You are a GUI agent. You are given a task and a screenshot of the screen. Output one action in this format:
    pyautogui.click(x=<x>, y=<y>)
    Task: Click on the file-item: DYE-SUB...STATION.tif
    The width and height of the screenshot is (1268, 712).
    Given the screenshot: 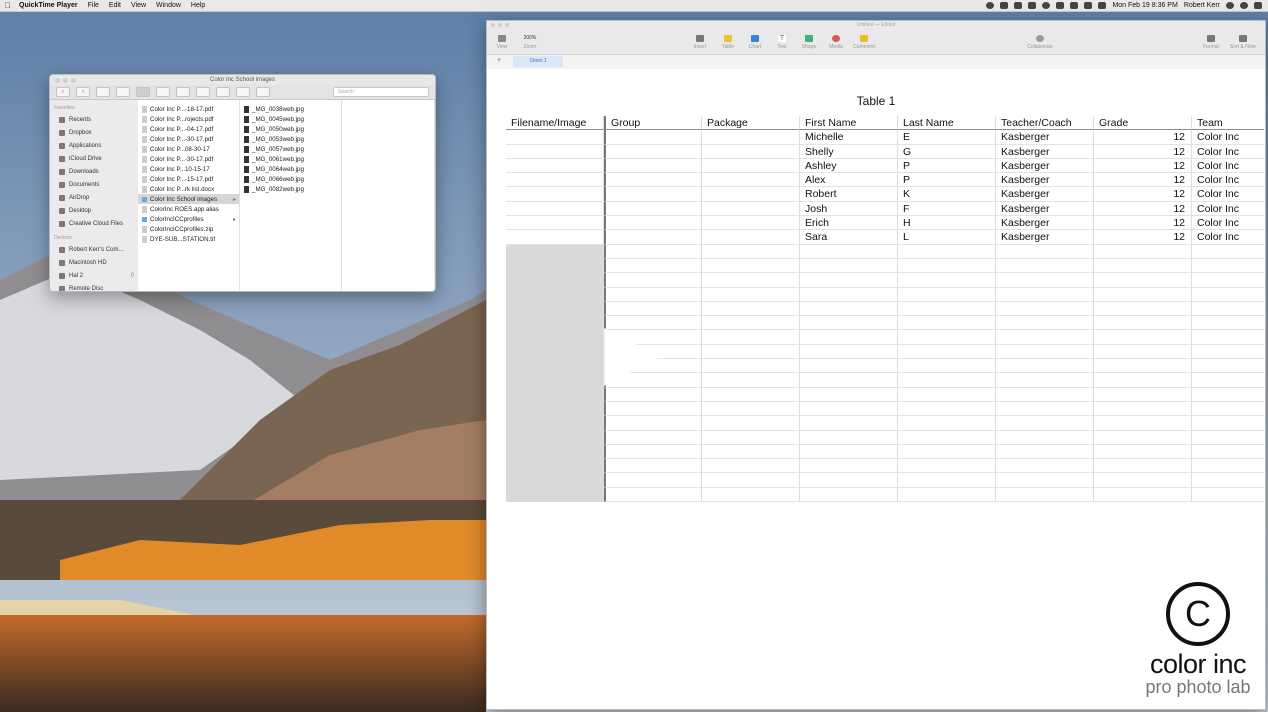 What is the action you would take?
    pyautogui.click(x=188, y=239)
    